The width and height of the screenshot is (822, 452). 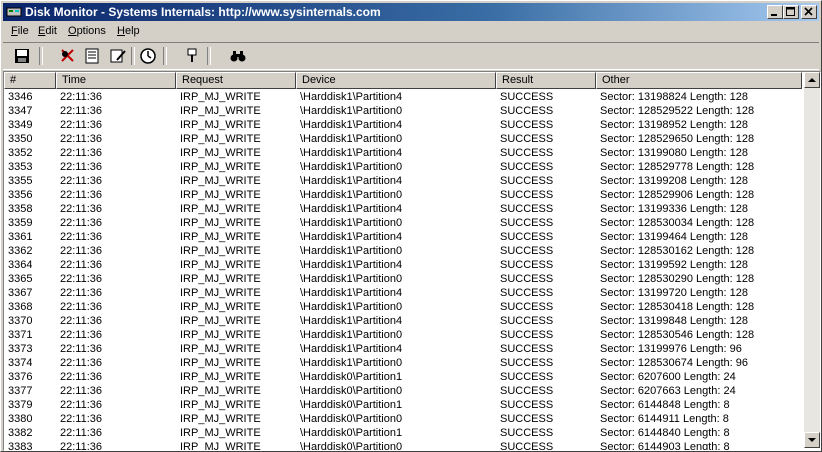 What do you see at coordinates (20, 125) in the screenshot?
I see `cell-number: 3349` at bounding box center [20, 125].